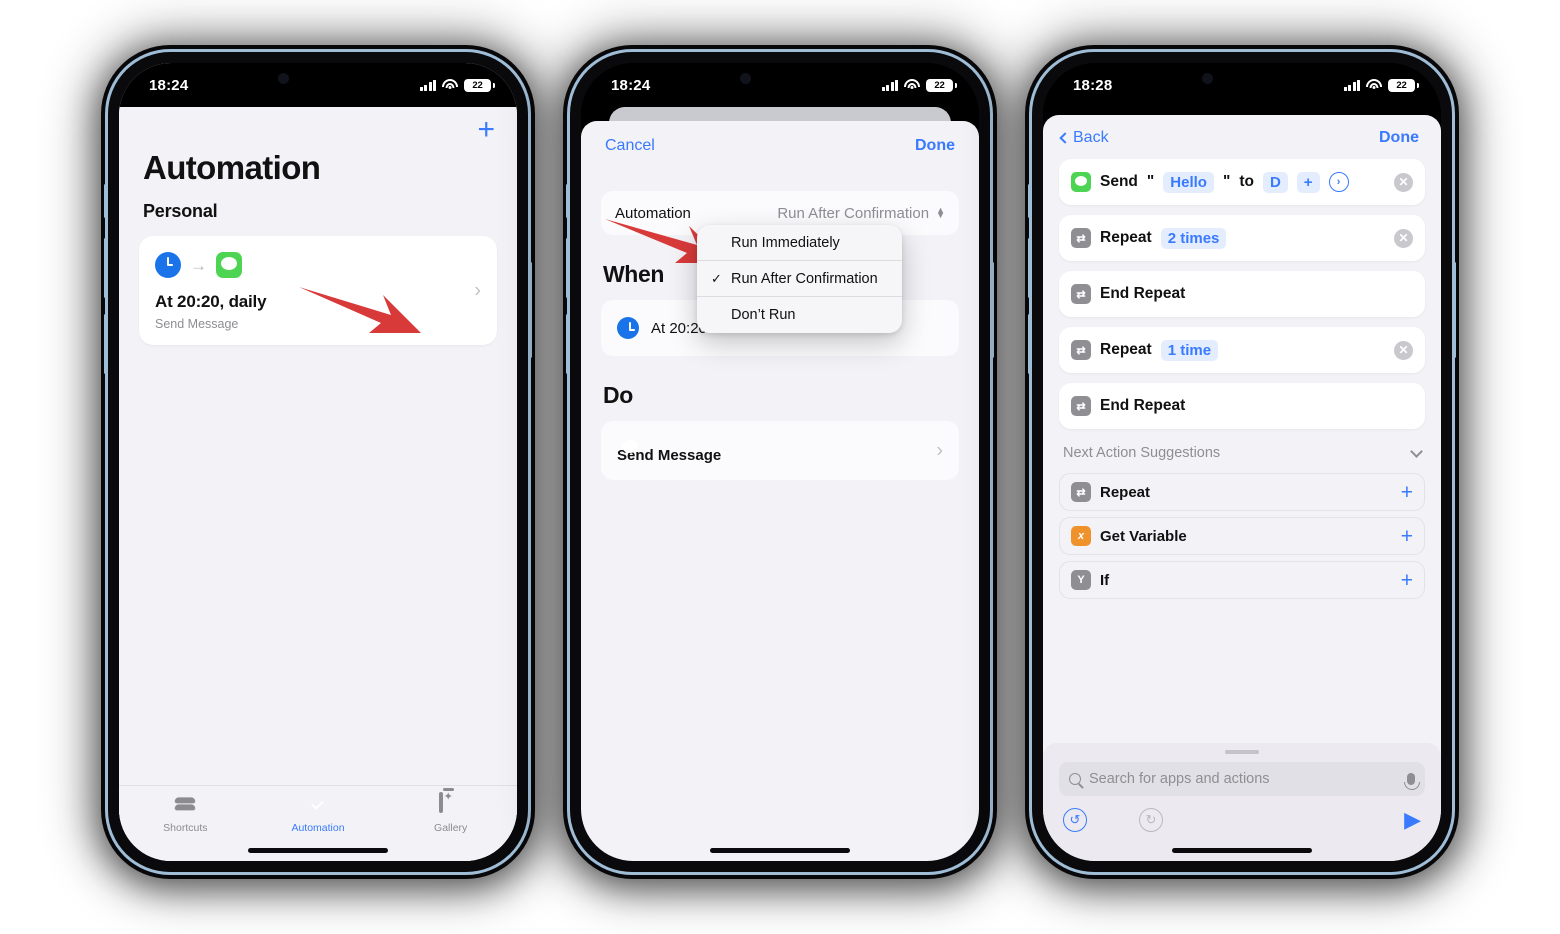 The width and height of the screenshot is (1560, 934). Describe the element at coordinates (780, 450) in the screenshot. I see `do-action-row: Send Message ›` at that location.